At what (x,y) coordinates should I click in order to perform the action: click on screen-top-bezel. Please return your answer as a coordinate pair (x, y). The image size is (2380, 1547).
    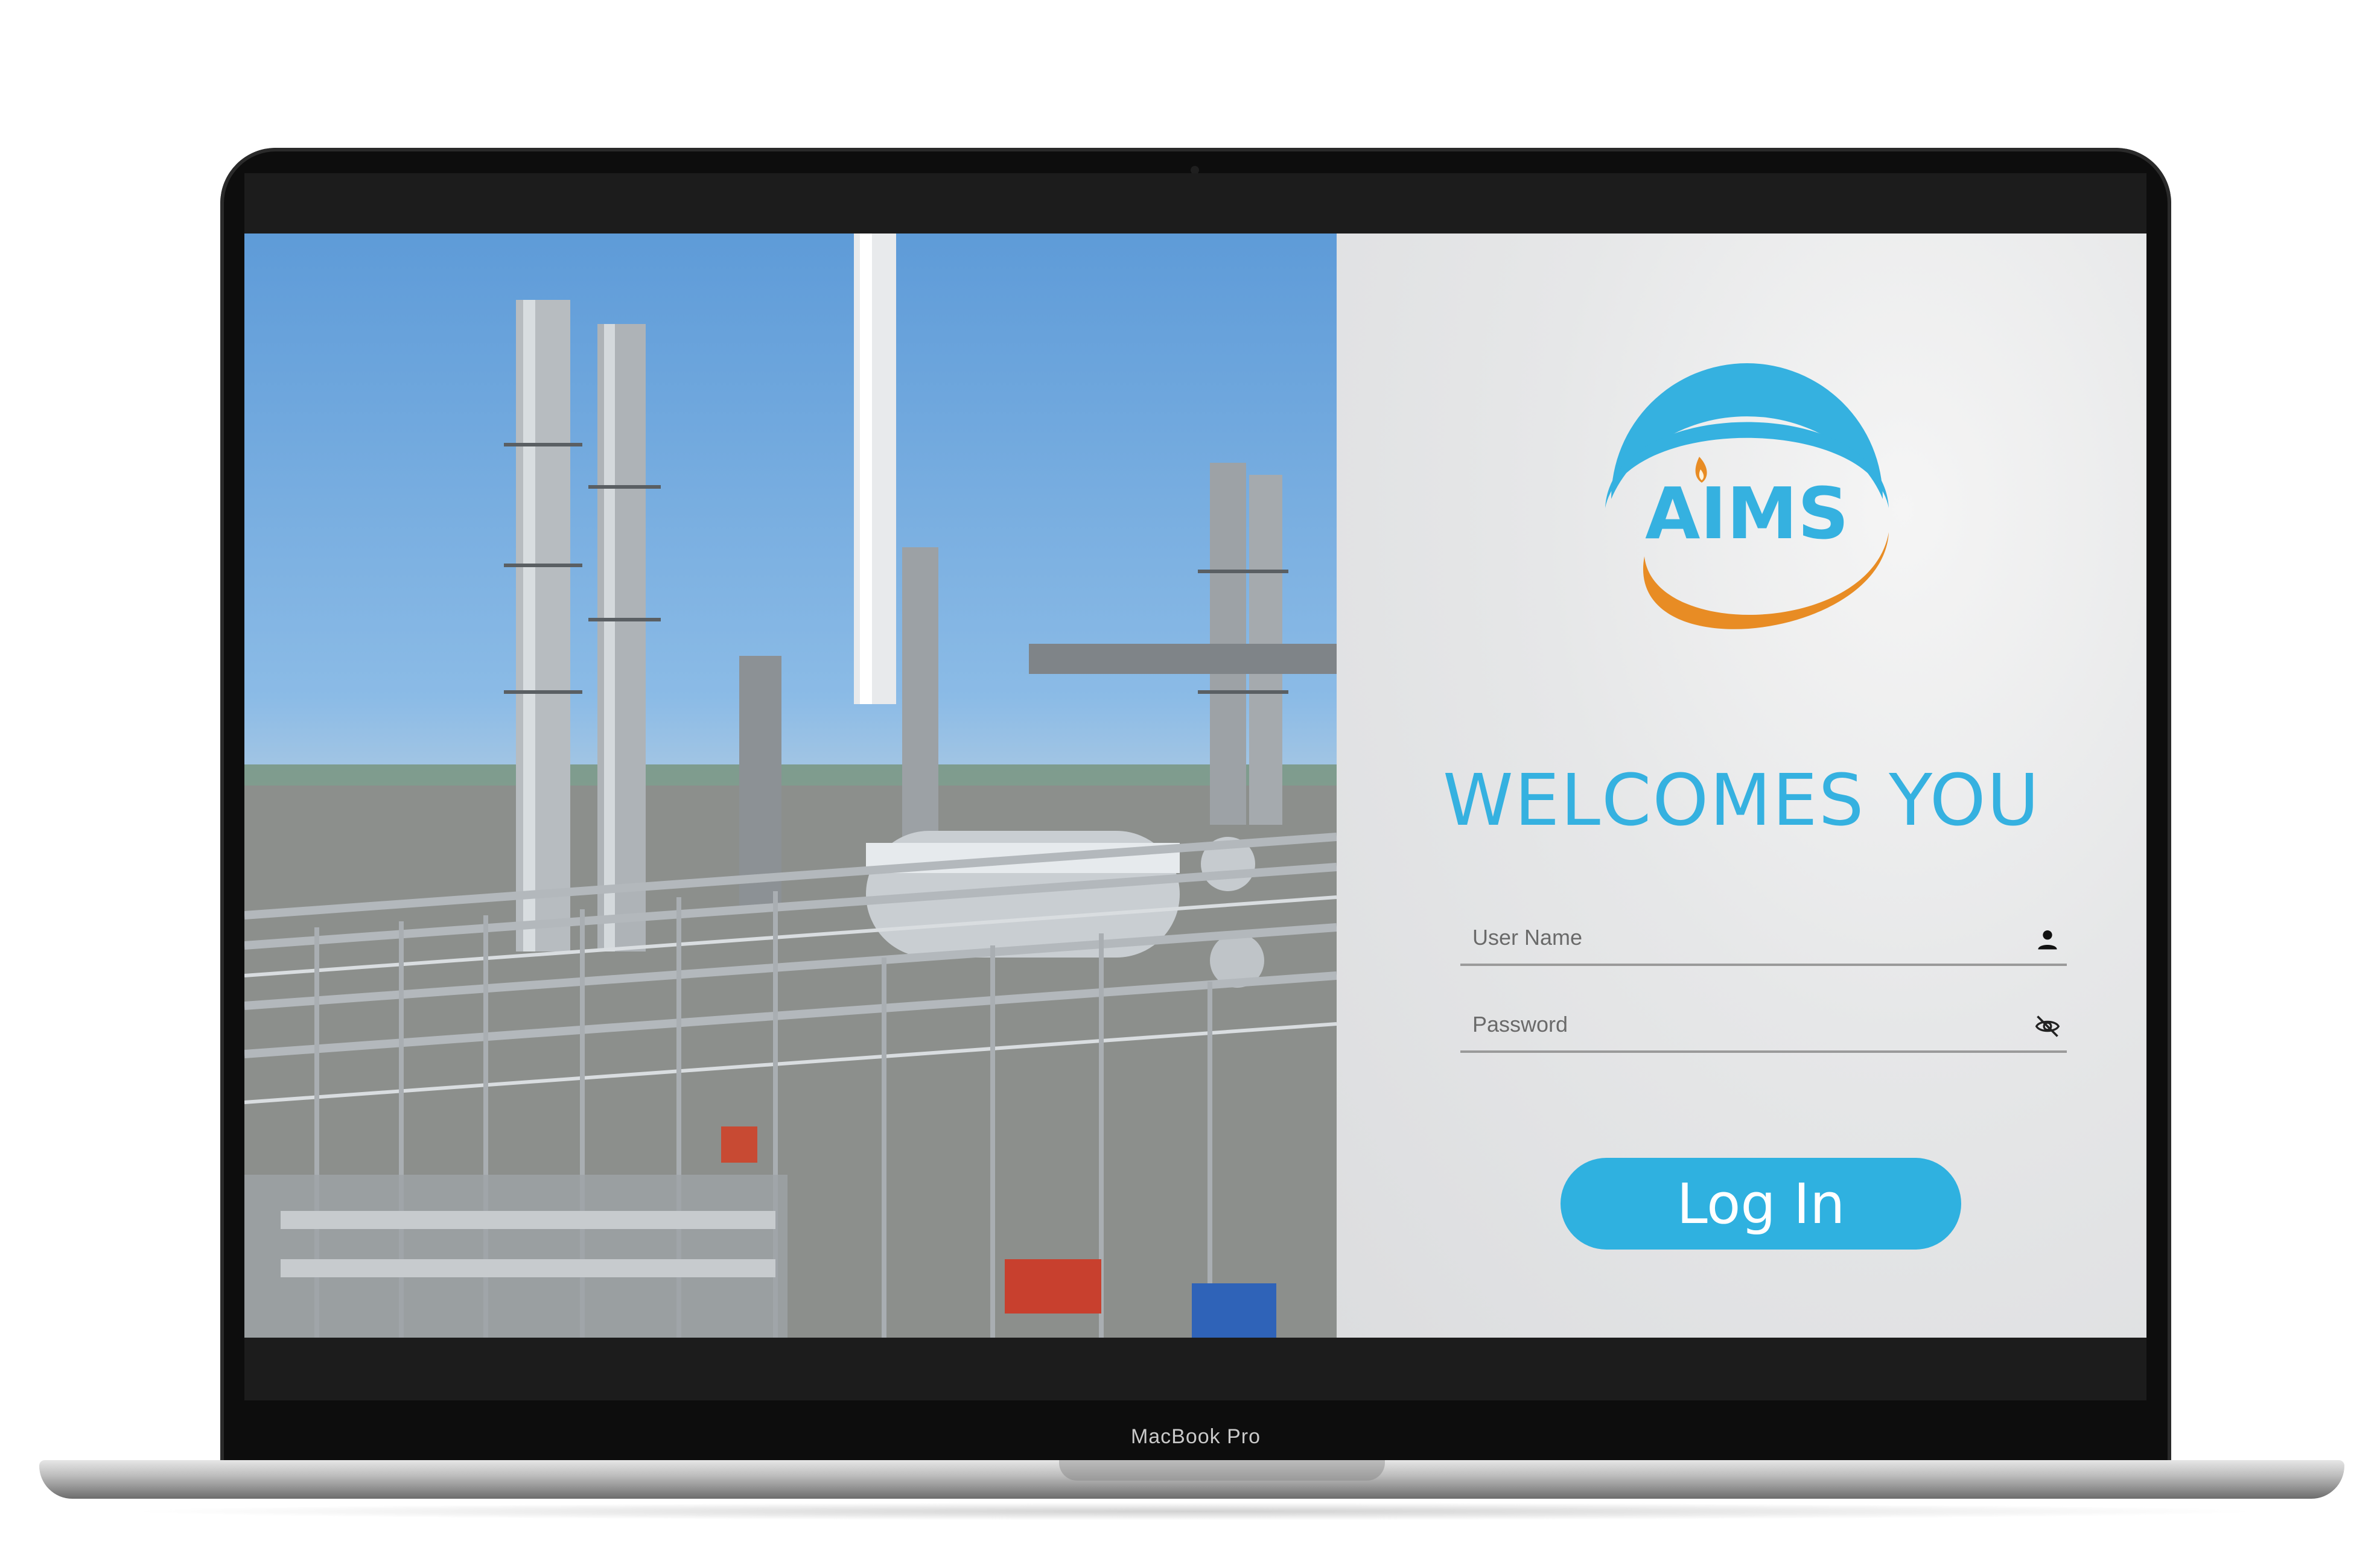
    Looking at the image, I should click on (1195, 203).